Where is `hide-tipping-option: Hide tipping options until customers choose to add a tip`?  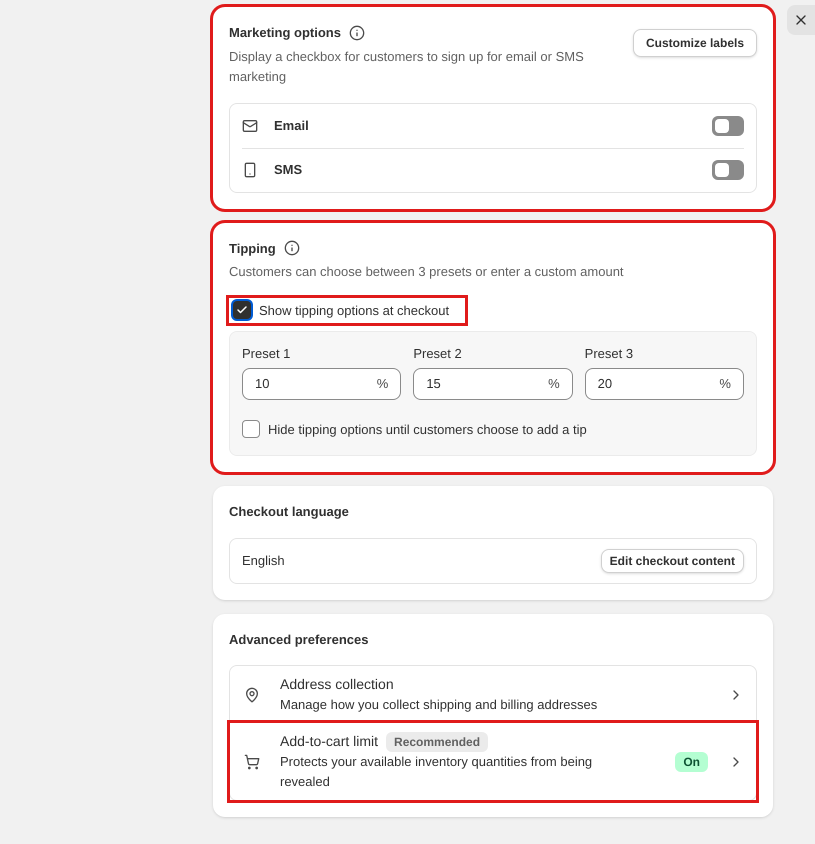 hide-tipping-option: Hide tipping options until customers choose to add a tip is located at coordinates (493, 429).